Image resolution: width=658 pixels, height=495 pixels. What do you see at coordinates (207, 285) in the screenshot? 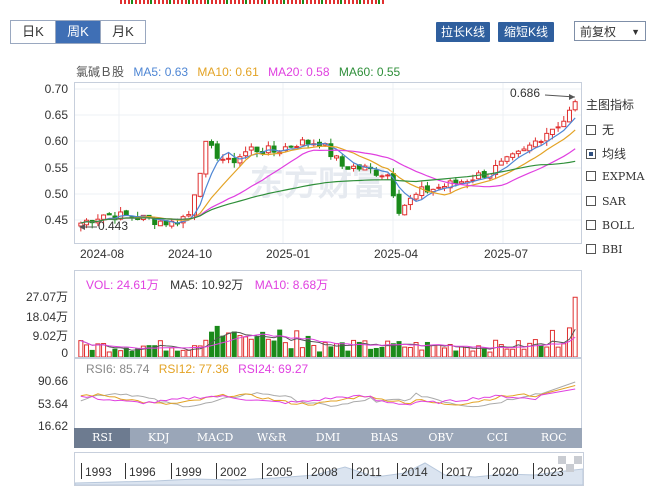
I see `legend-vol-ma5: MA5: 10.92万` at bounding box center [207, 285].